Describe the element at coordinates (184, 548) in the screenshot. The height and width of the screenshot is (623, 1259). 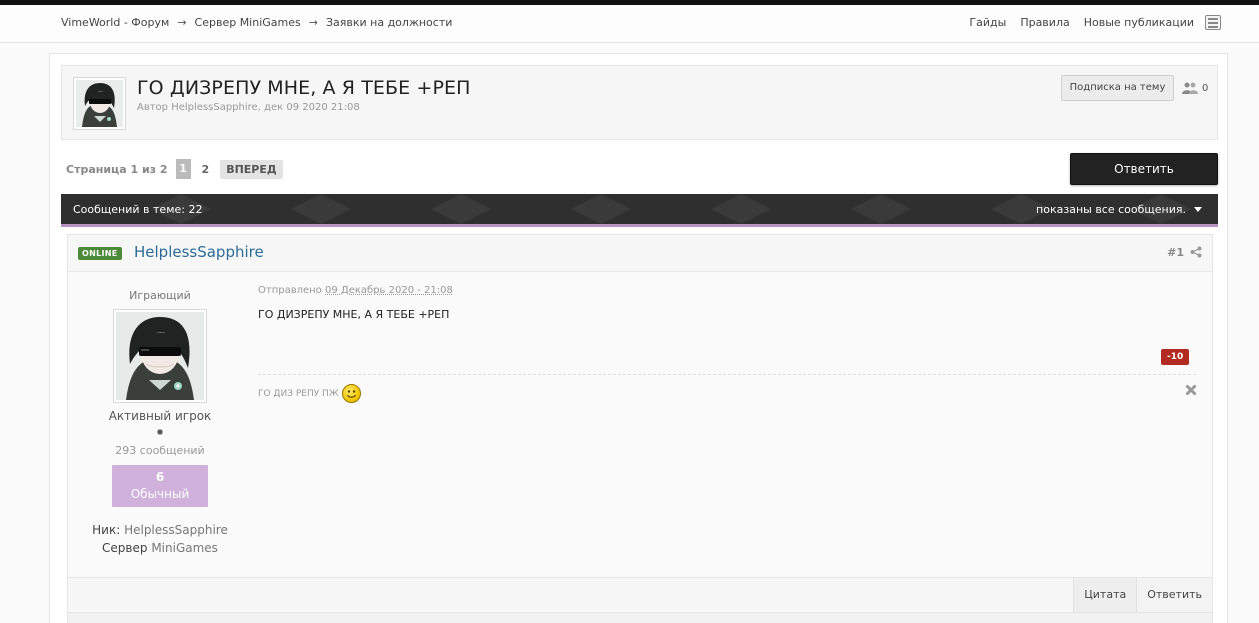
I see `server-value: MiniGames` at that location.